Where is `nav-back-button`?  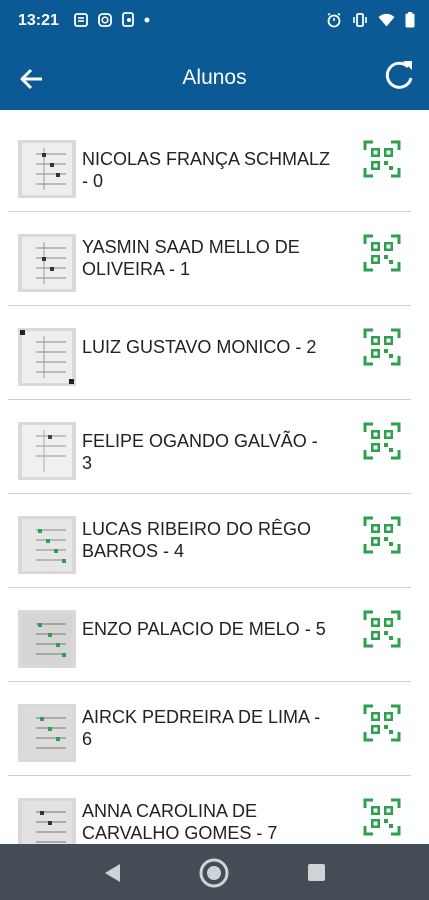 nav-back-button is located at coordinates (113, 873).